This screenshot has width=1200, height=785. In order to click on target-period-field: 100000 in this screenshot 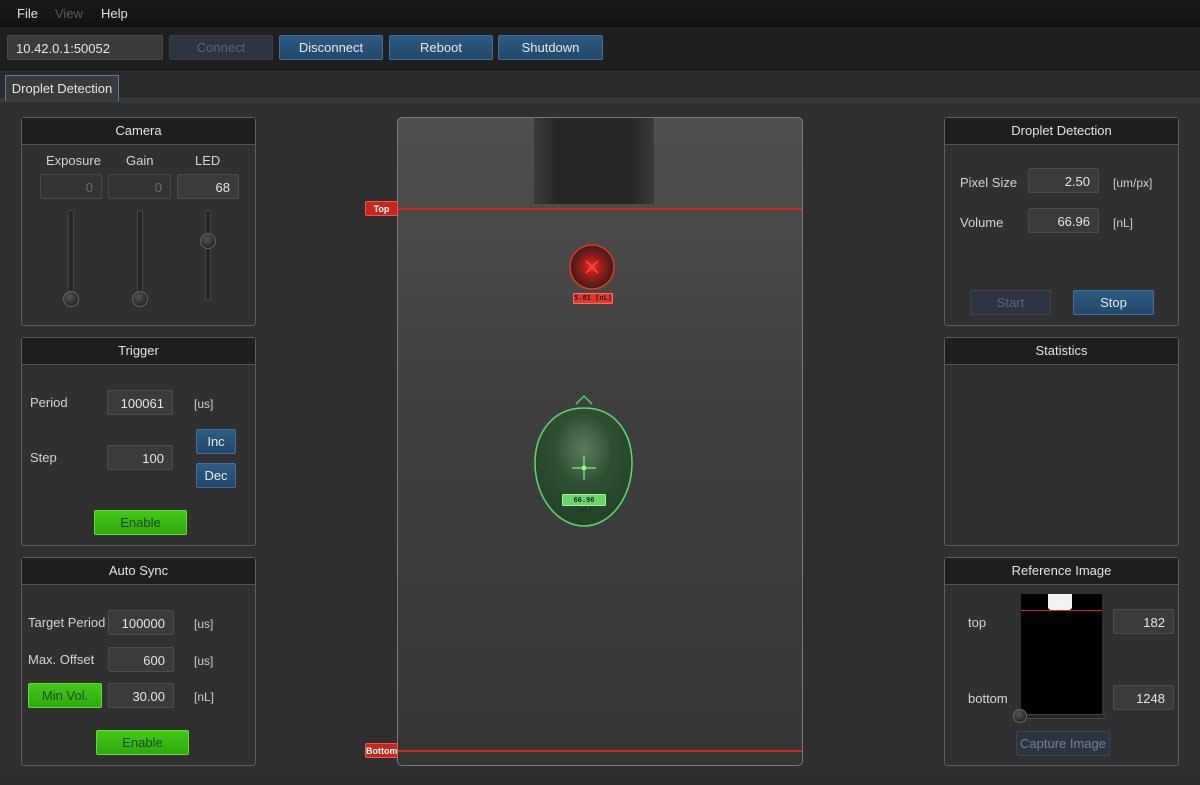, I will do `click(141, 622)`.